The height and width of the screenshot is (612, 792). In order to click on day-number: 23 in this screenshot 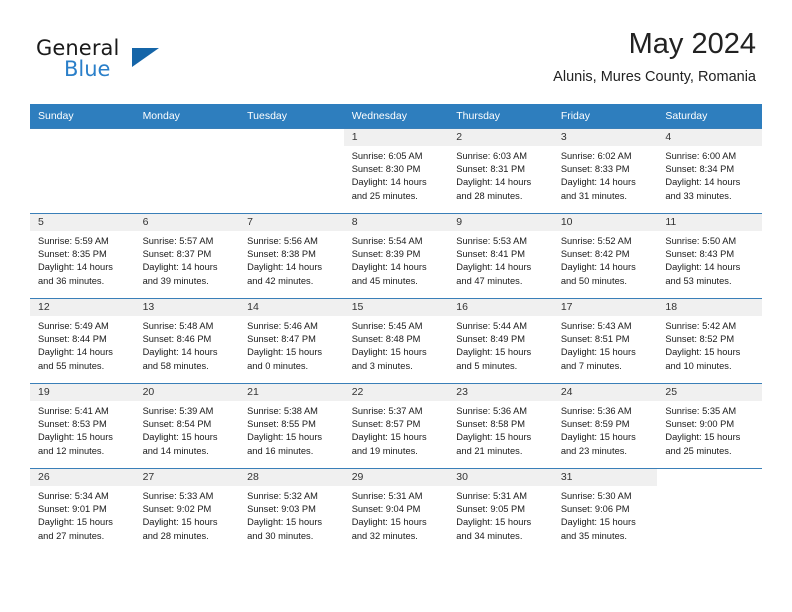, I will do `click(500, 392)`.